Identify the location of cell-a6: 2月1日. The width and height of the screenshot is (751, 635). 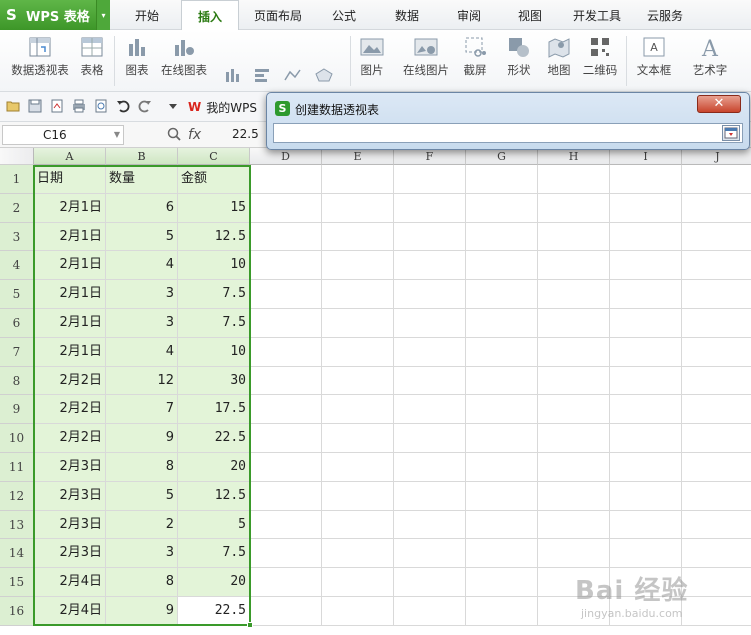
(70, 323).